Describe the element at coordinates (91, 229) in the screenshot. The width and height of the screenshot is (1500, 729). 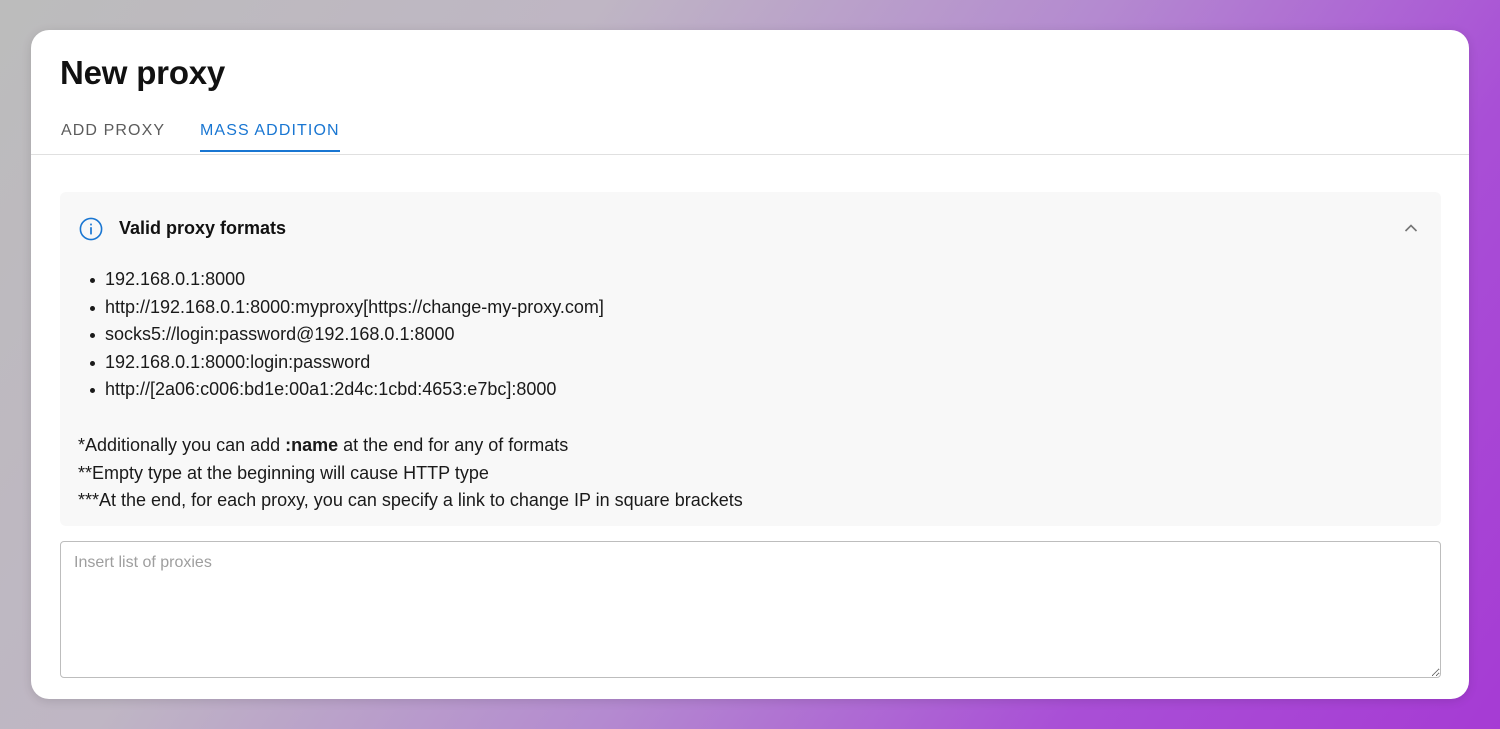
I see `info-icon` at that location.